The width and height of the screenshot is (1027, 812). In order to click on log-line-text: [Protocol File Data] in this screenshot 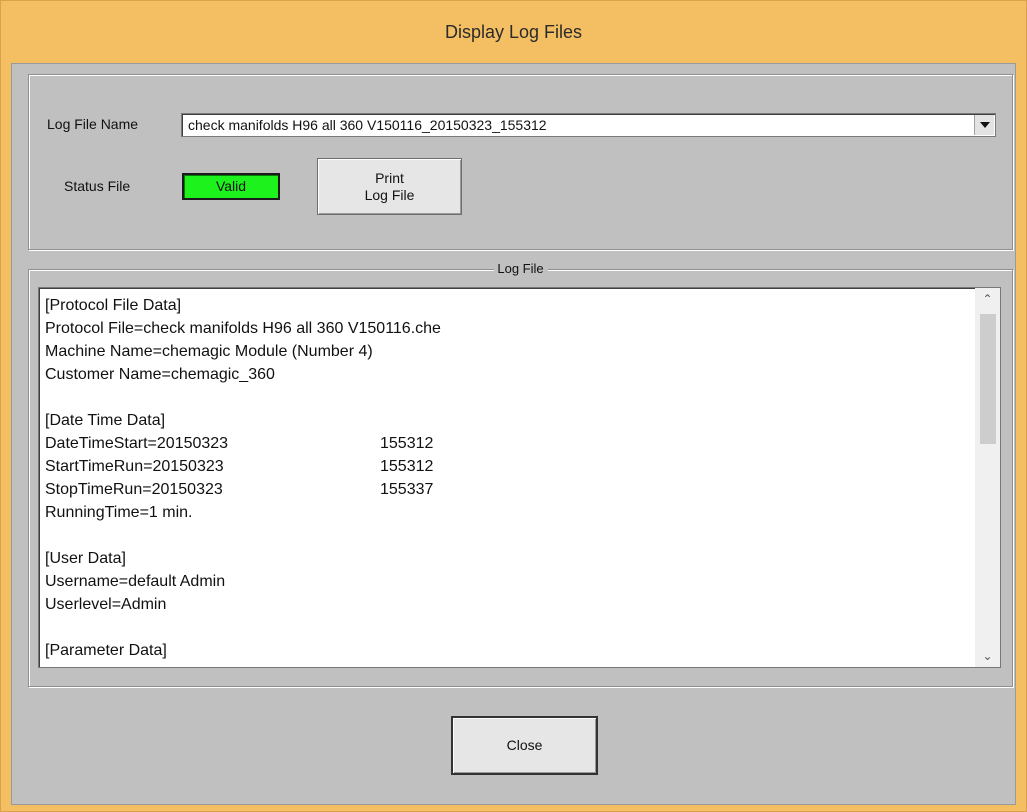, I will do `click(113, 305)`.